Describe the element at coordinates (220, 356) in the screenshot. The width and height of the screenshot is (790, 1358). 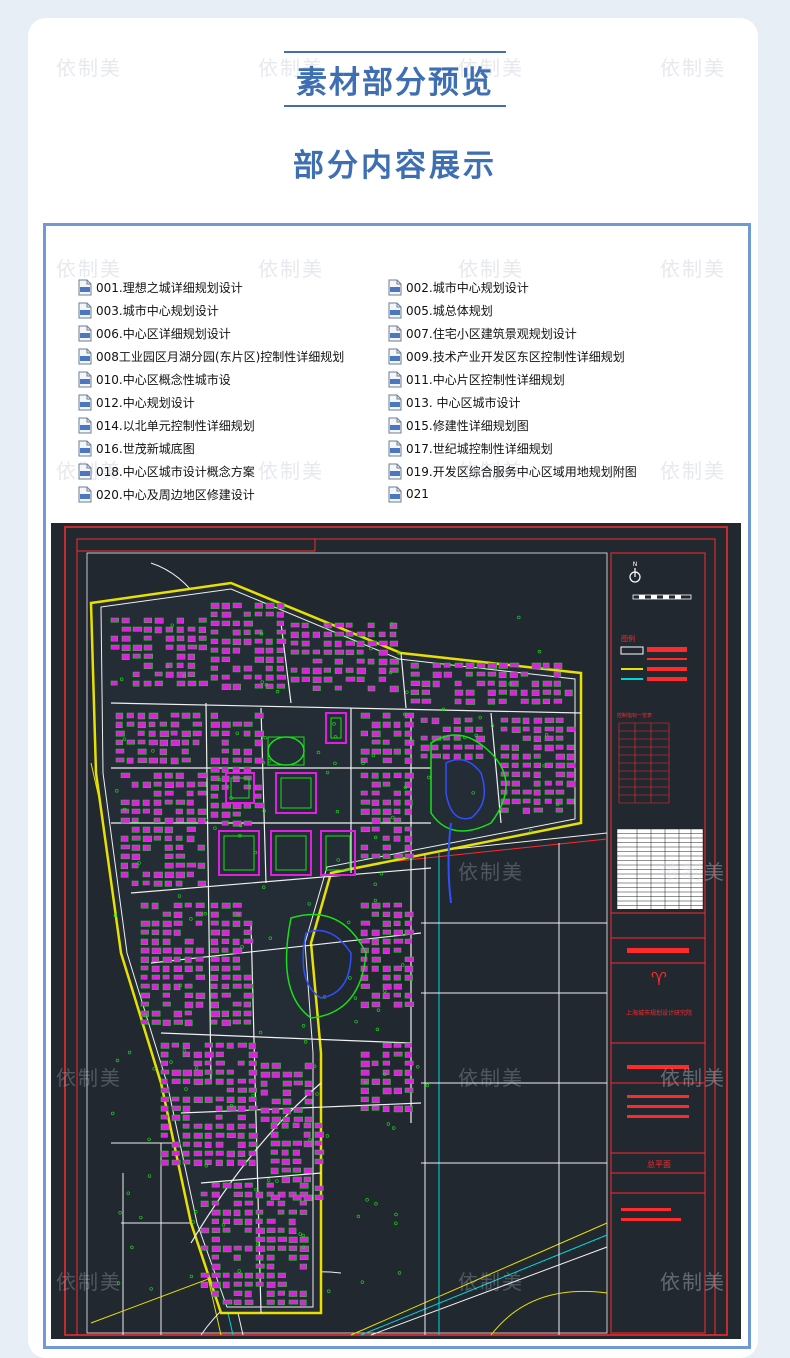
I see `file-name: 008工业园区月湖分园(东片区)控制性详细规划` at that location.